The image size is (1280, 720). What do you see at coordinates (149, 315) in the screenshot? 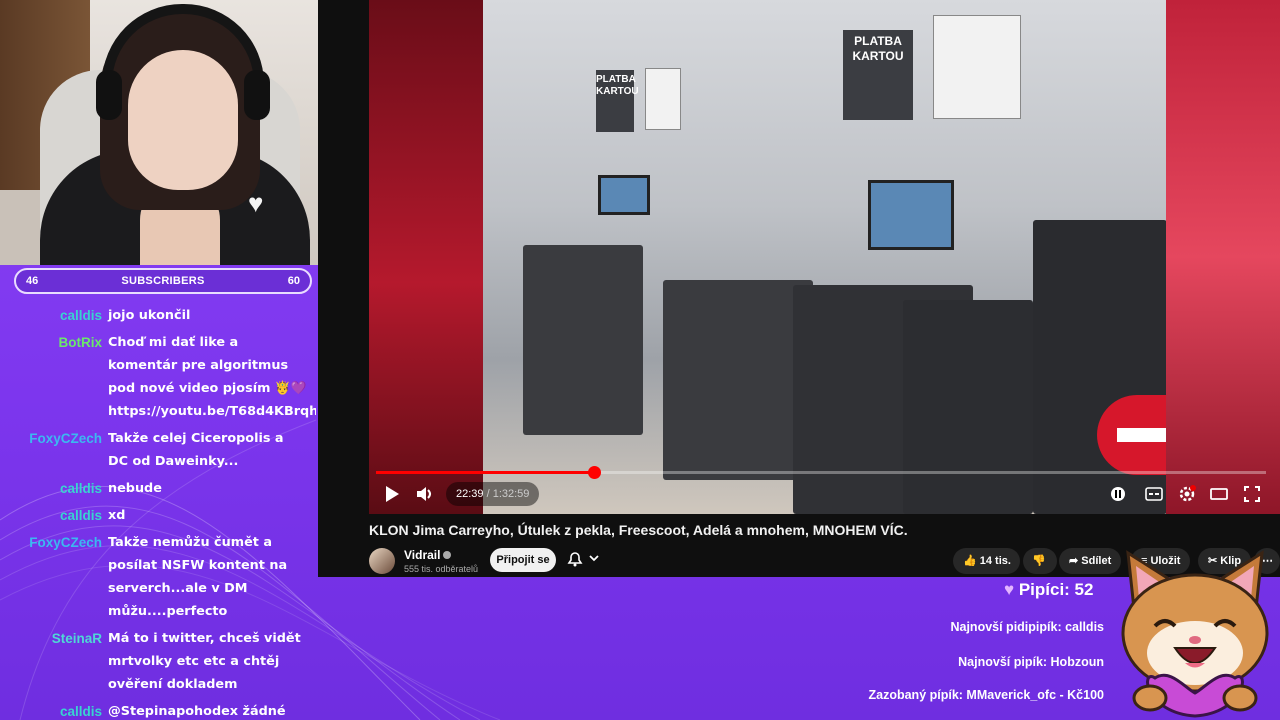
I see `chat-text: jojo ukončil` at bounding box center [149, 315].